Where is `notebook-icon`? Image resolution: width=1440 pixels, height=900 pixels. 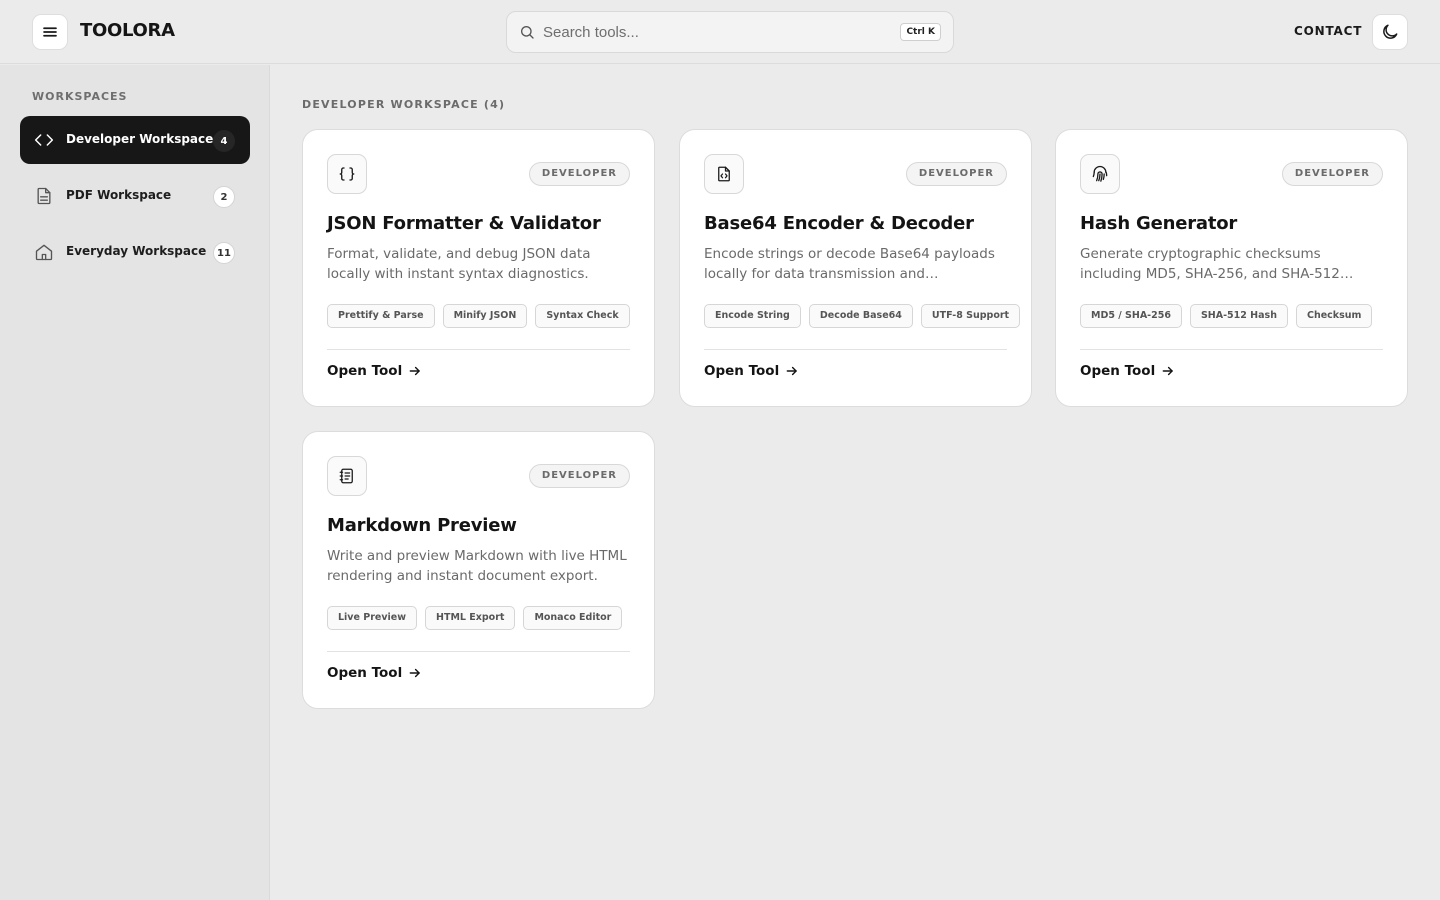
notebook-icon is located at coordinates (347, 476).